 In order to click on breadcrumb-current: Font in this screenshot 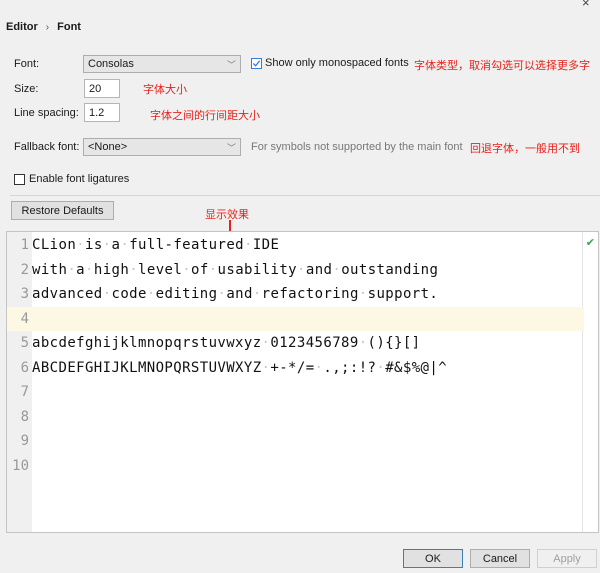, I will do `click(69, 27)`.